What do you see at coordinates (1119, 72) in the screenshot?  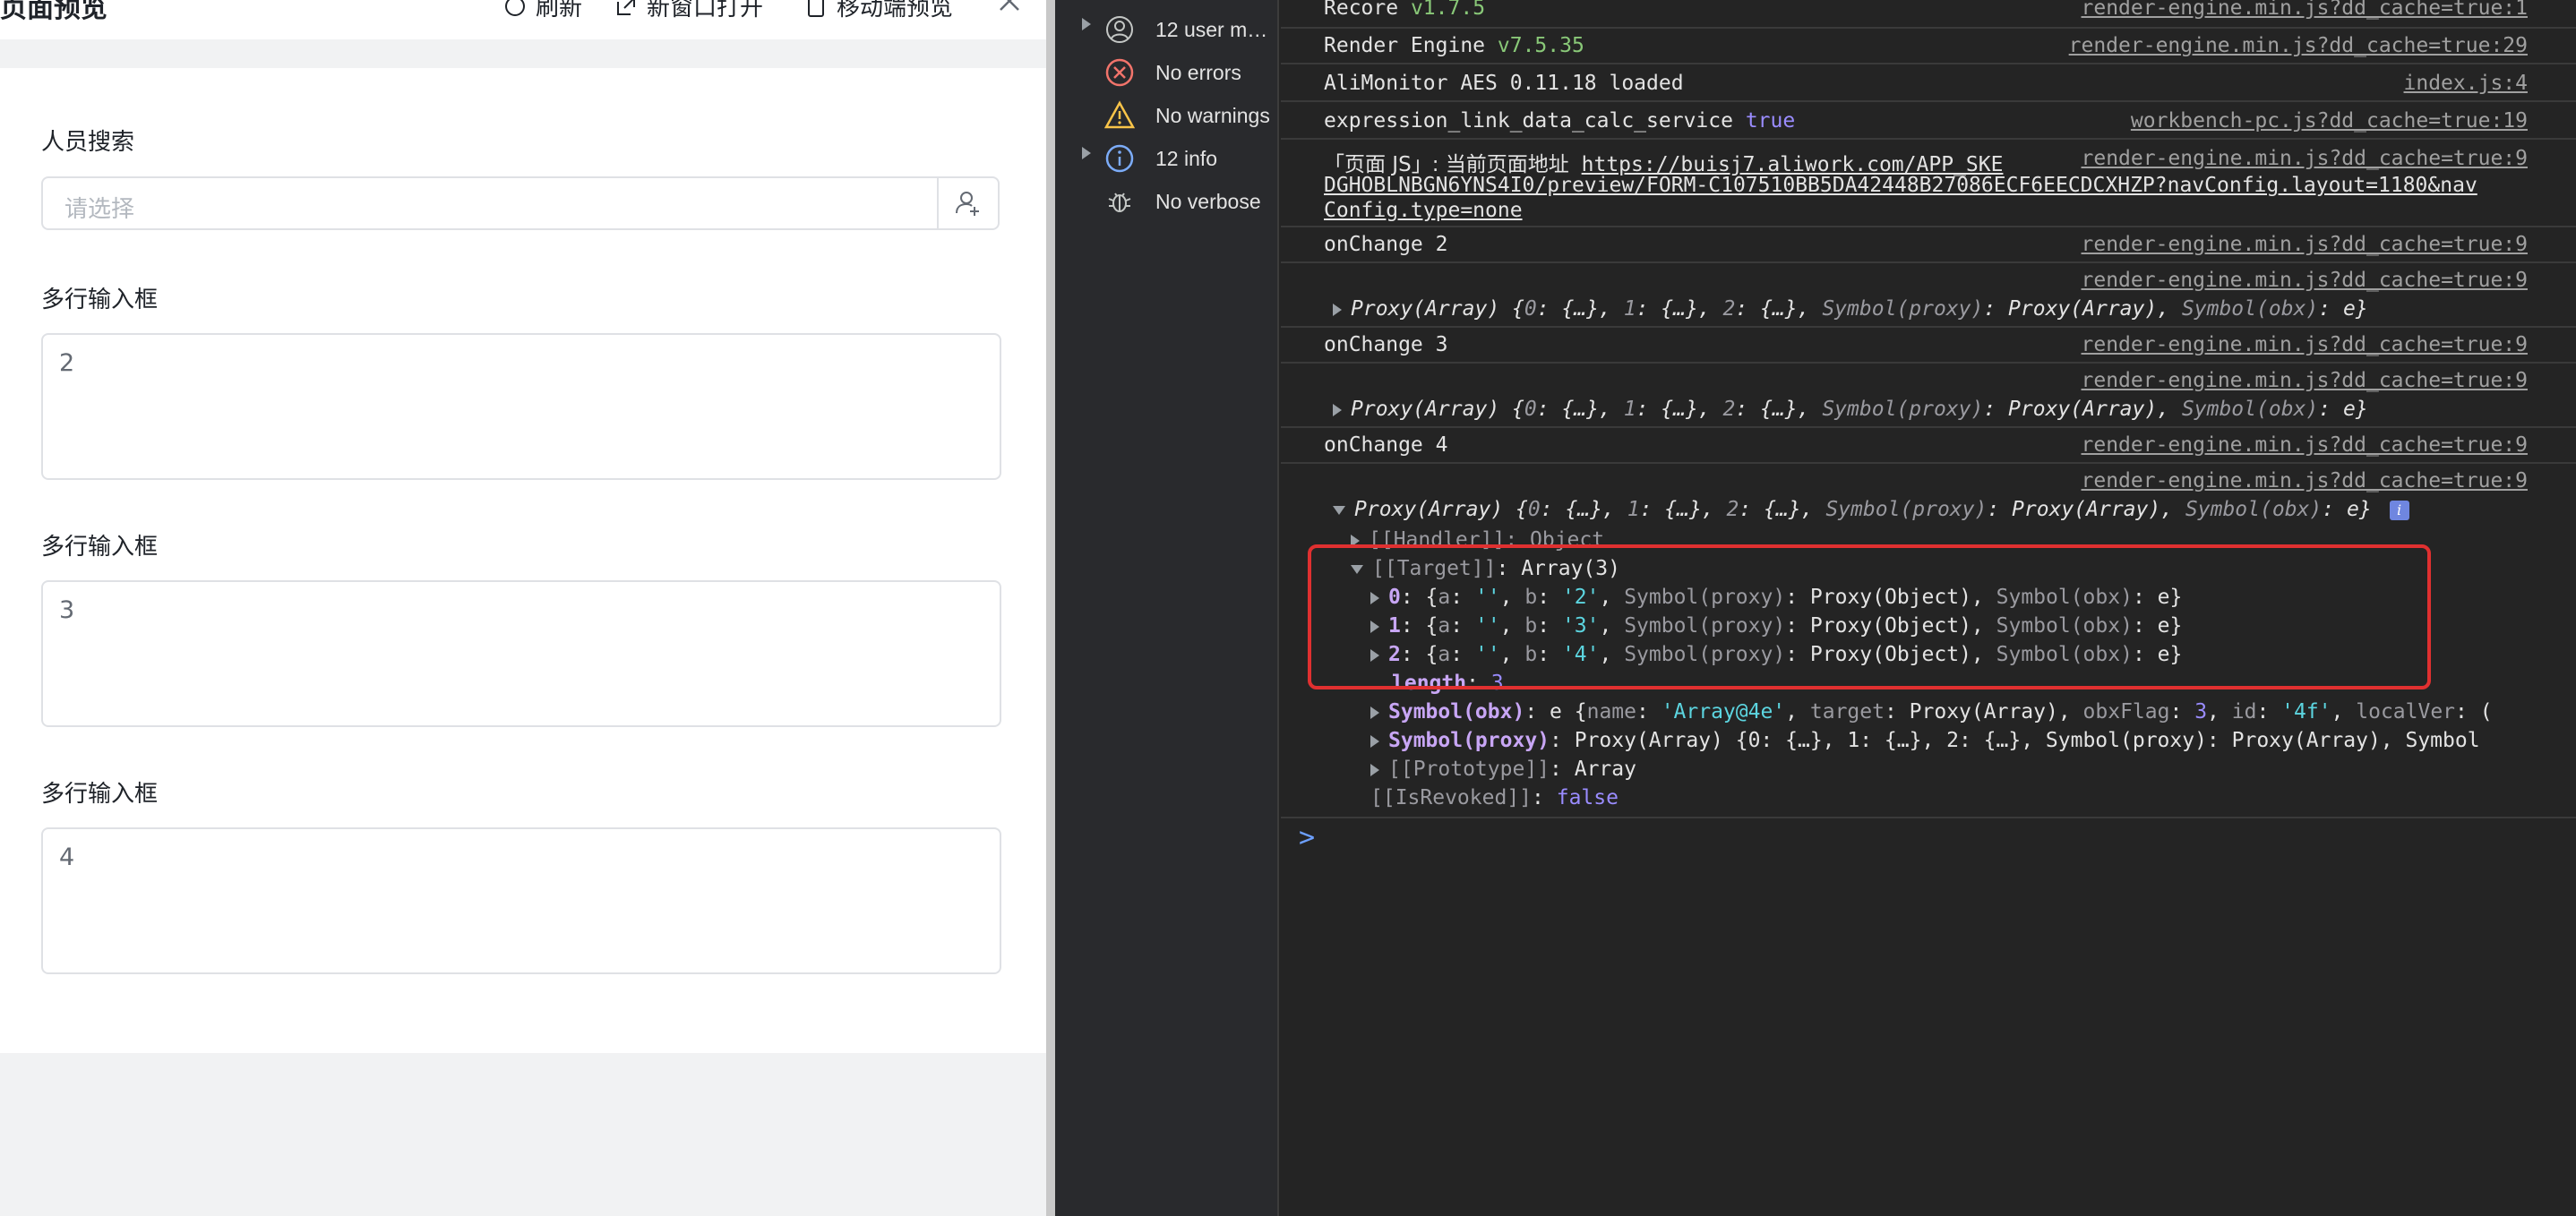 I see `error-icon` at bounding box center [1119, 72].